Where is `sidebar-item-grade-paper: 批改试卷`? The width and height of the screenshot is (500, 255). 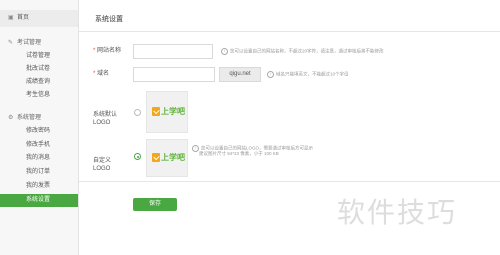 sidebar-item-grade-paper: 批改试卷 is located at coordinates (39, 69).